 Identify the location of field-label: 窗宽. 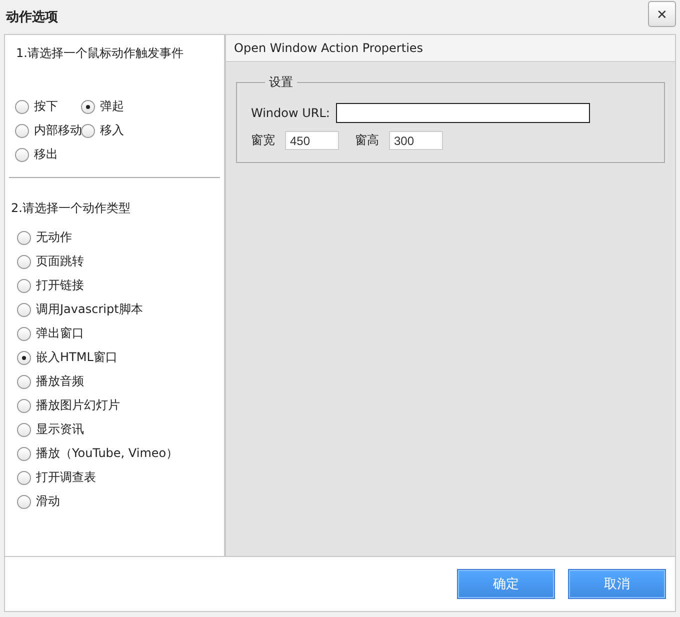
(263, 140).